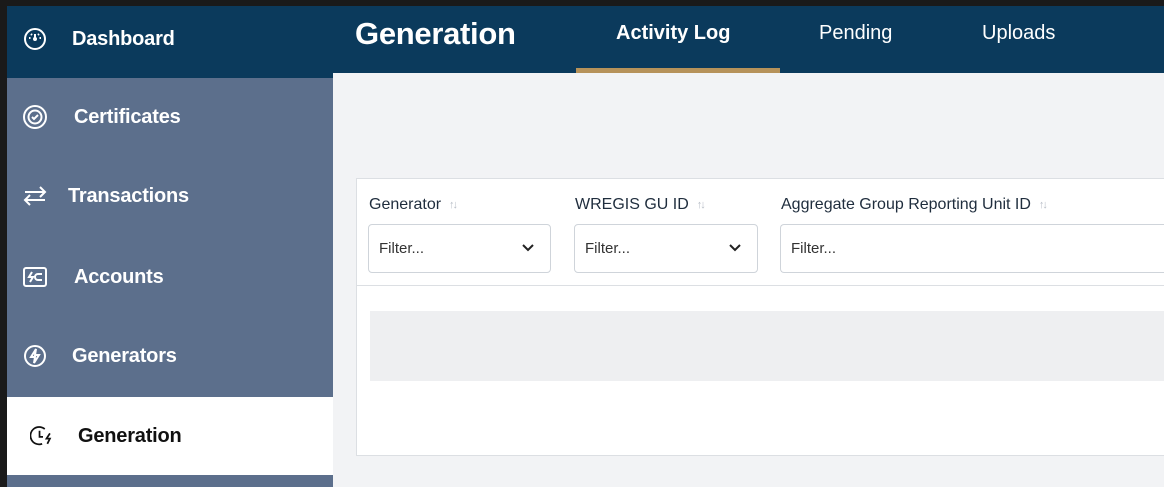  I want to click on tab-pending: Pending, so click(855, 33).